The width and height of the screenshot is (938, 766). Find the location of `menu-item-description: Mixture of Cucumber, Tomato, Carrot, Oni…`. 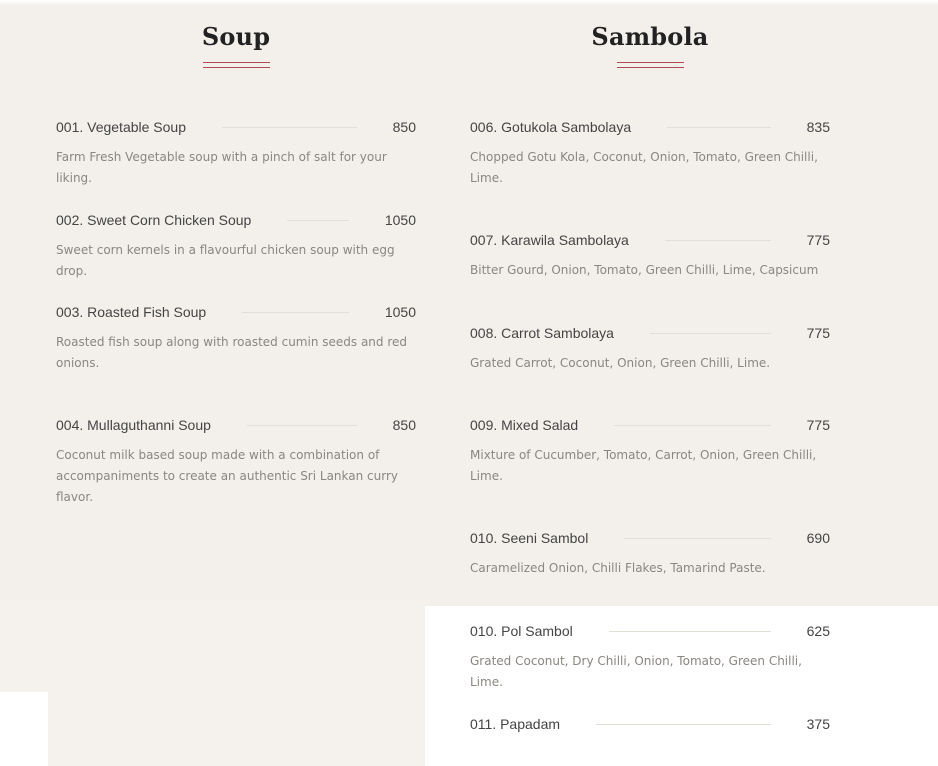

menu-item-description: Mixture of Cucumber, Tomato, Carrot, Oni… is located at coordinates (643, 465).